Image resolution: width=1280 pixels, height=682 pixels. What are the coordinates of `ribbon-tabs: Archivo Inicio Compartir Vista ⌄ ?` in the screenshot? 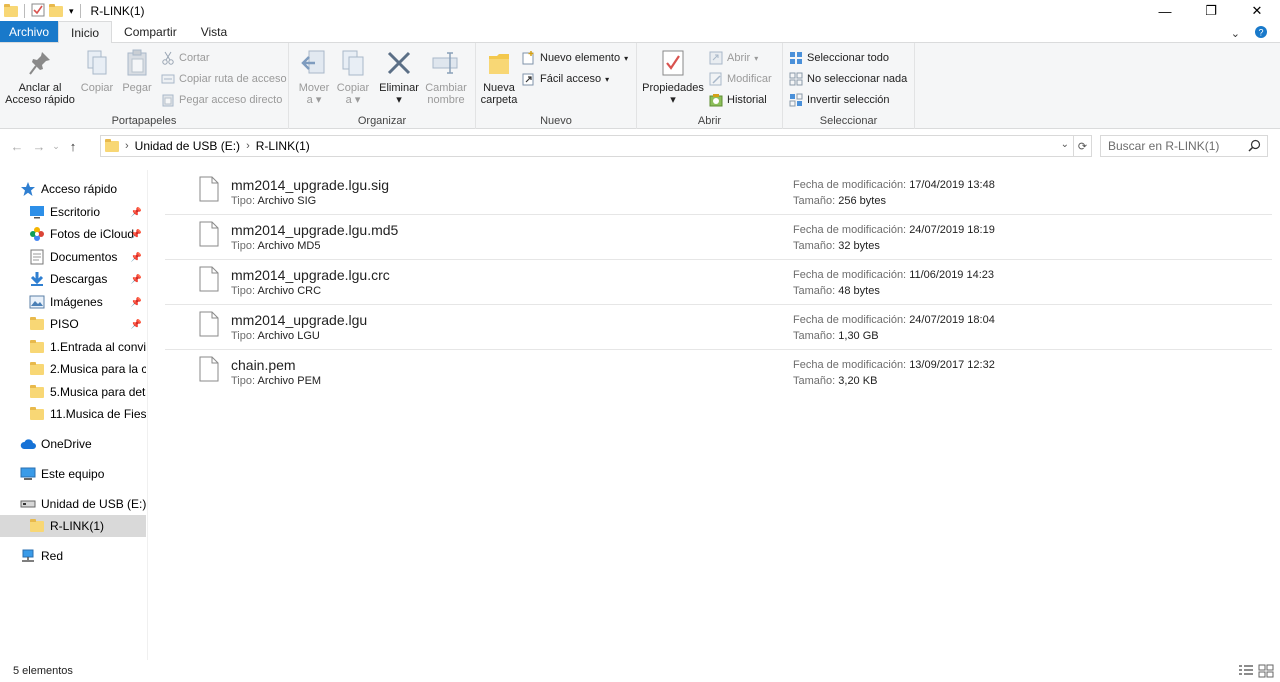 It's located at (640, 32).